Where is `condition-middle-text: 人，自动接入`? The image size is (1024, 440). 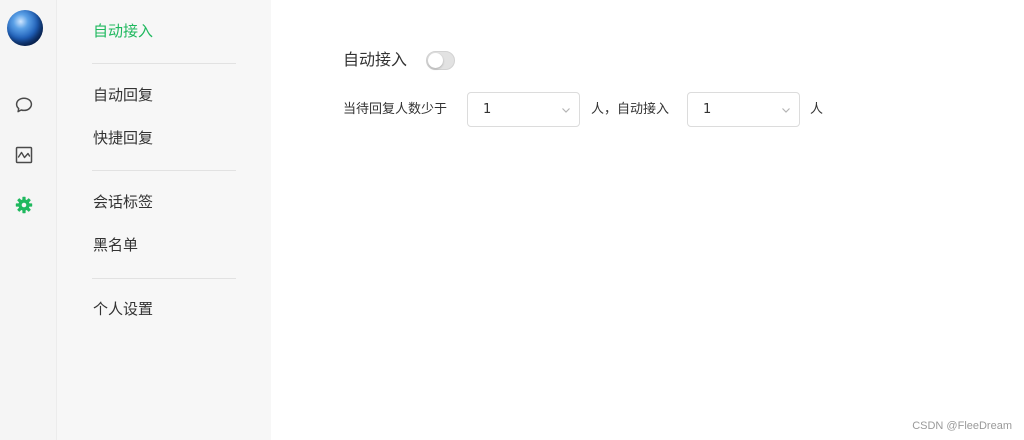
condition-middle-text: 人，自动接入 is located at coordinates (630, 109).